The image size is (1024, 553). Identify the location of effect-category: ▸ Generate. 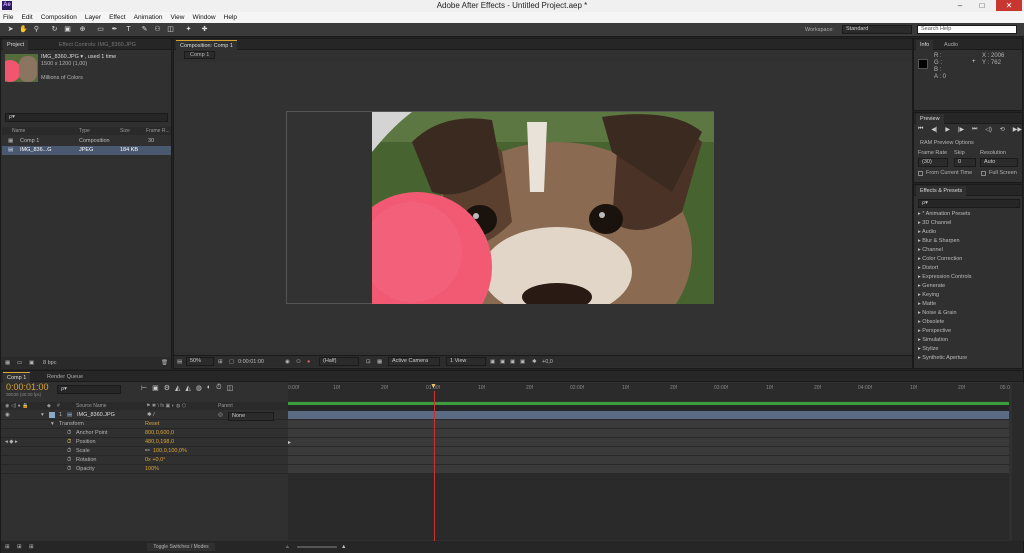
(931, 286).